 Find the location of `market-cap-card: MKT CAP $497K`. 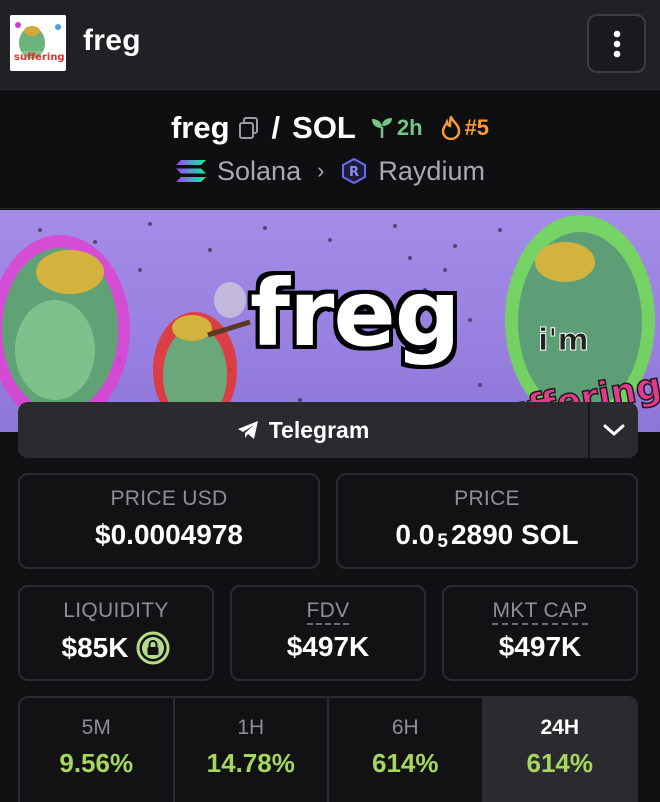

market-cap-card: MKT CAP $497K is located at coordinates (540, 633).